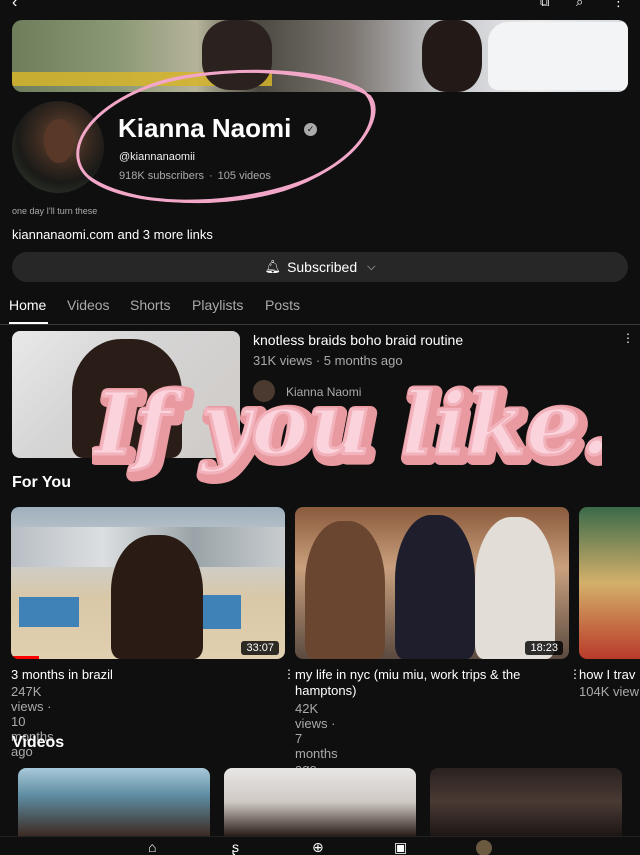 Image resolution: width=640 pixels, height=855 pixels. I want to click on video-title: 3 months in brazil, so click(141, 675).